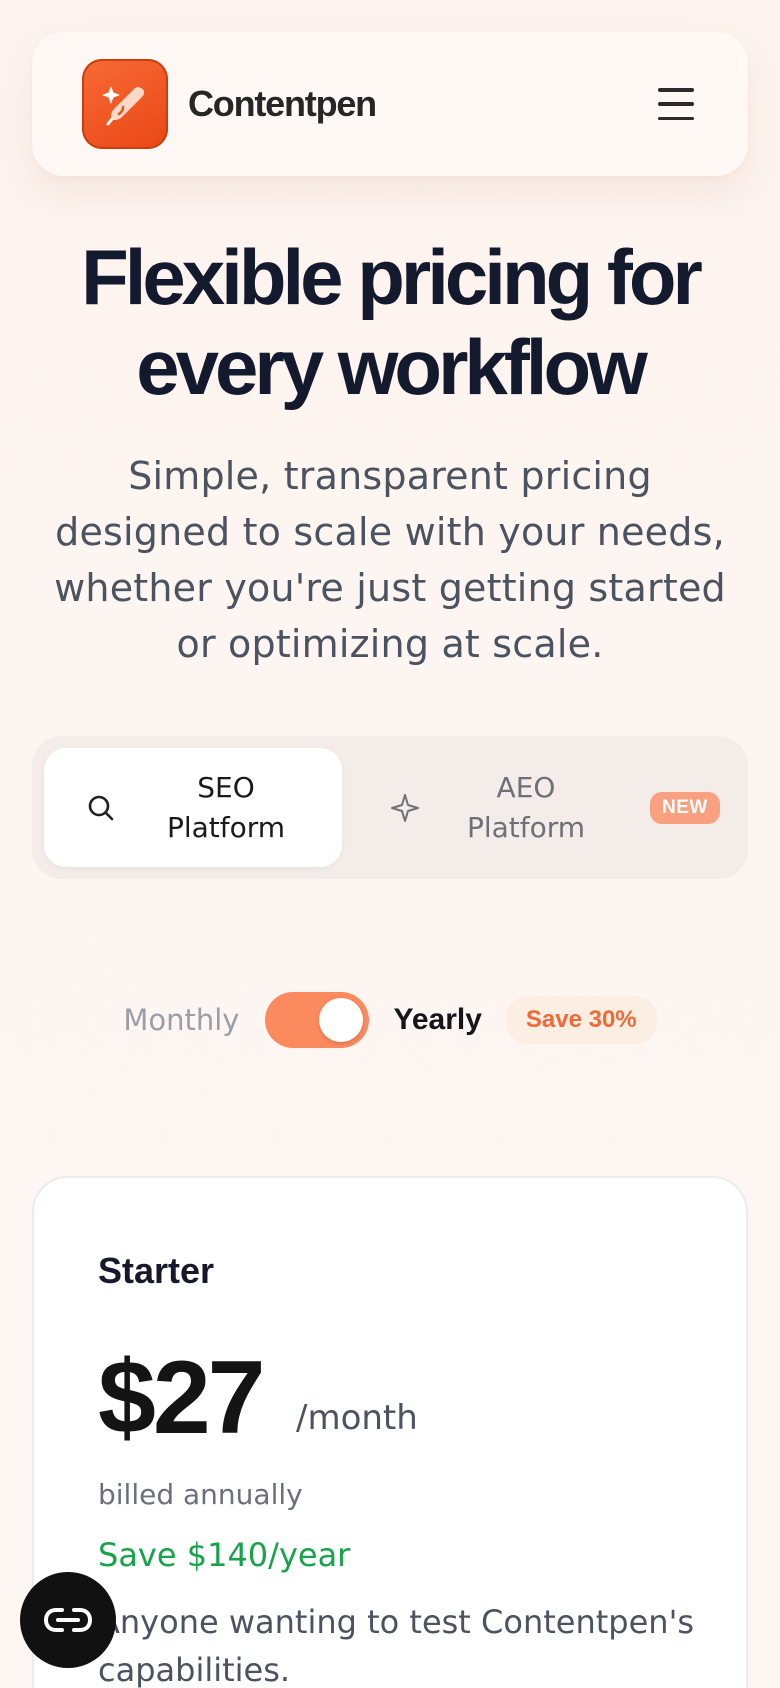 This screenshot has height=1688, width=780. I want to click on plan-price: $27, so click(182, 1398).